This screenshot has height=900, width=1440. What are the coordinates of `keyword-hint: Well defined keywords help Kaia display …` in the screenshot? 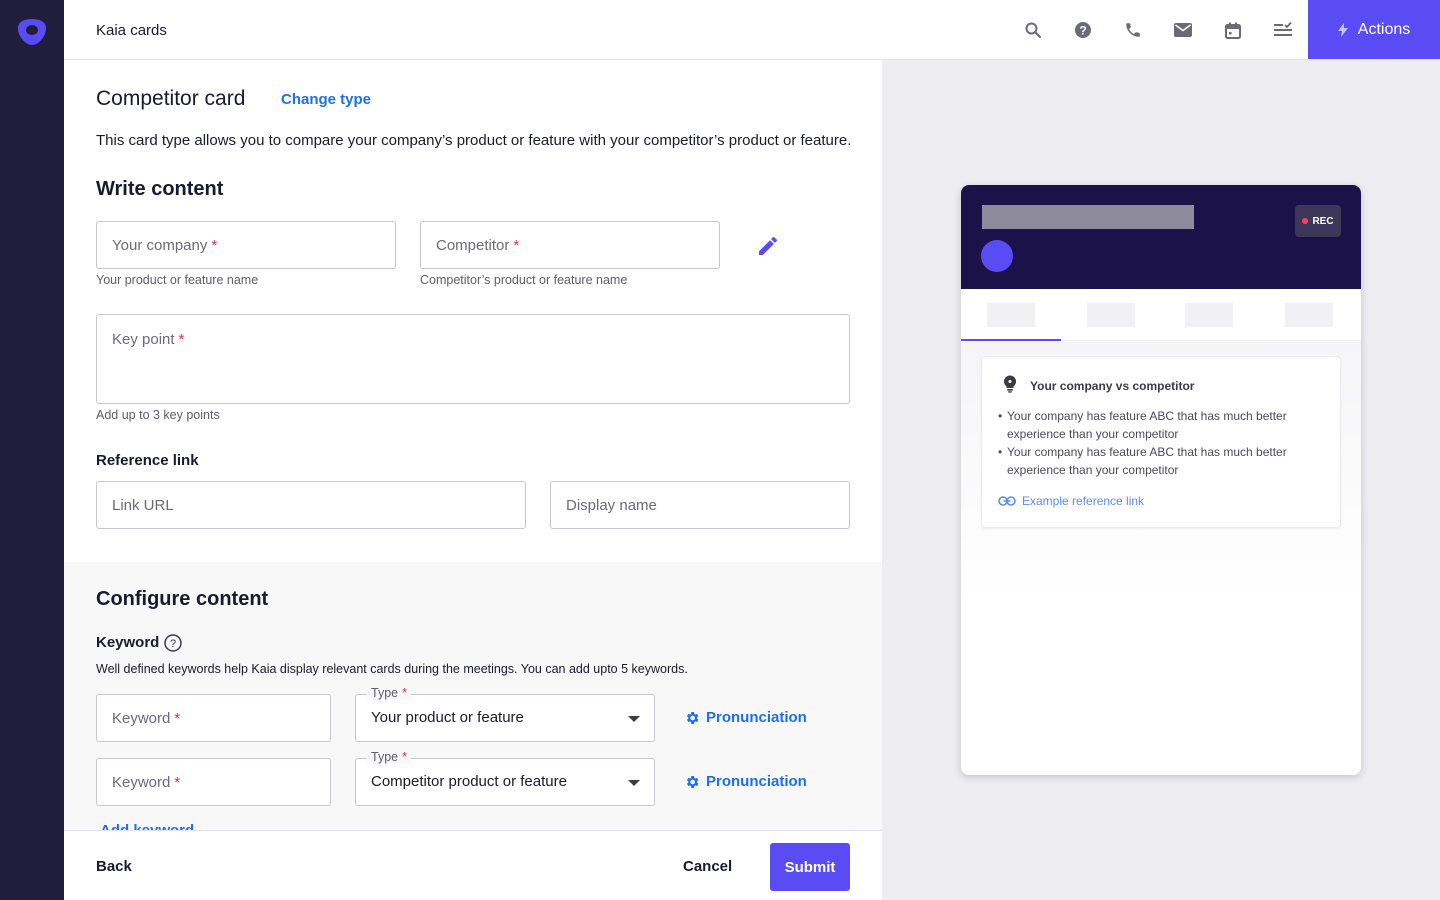 It's located at (392, 669).